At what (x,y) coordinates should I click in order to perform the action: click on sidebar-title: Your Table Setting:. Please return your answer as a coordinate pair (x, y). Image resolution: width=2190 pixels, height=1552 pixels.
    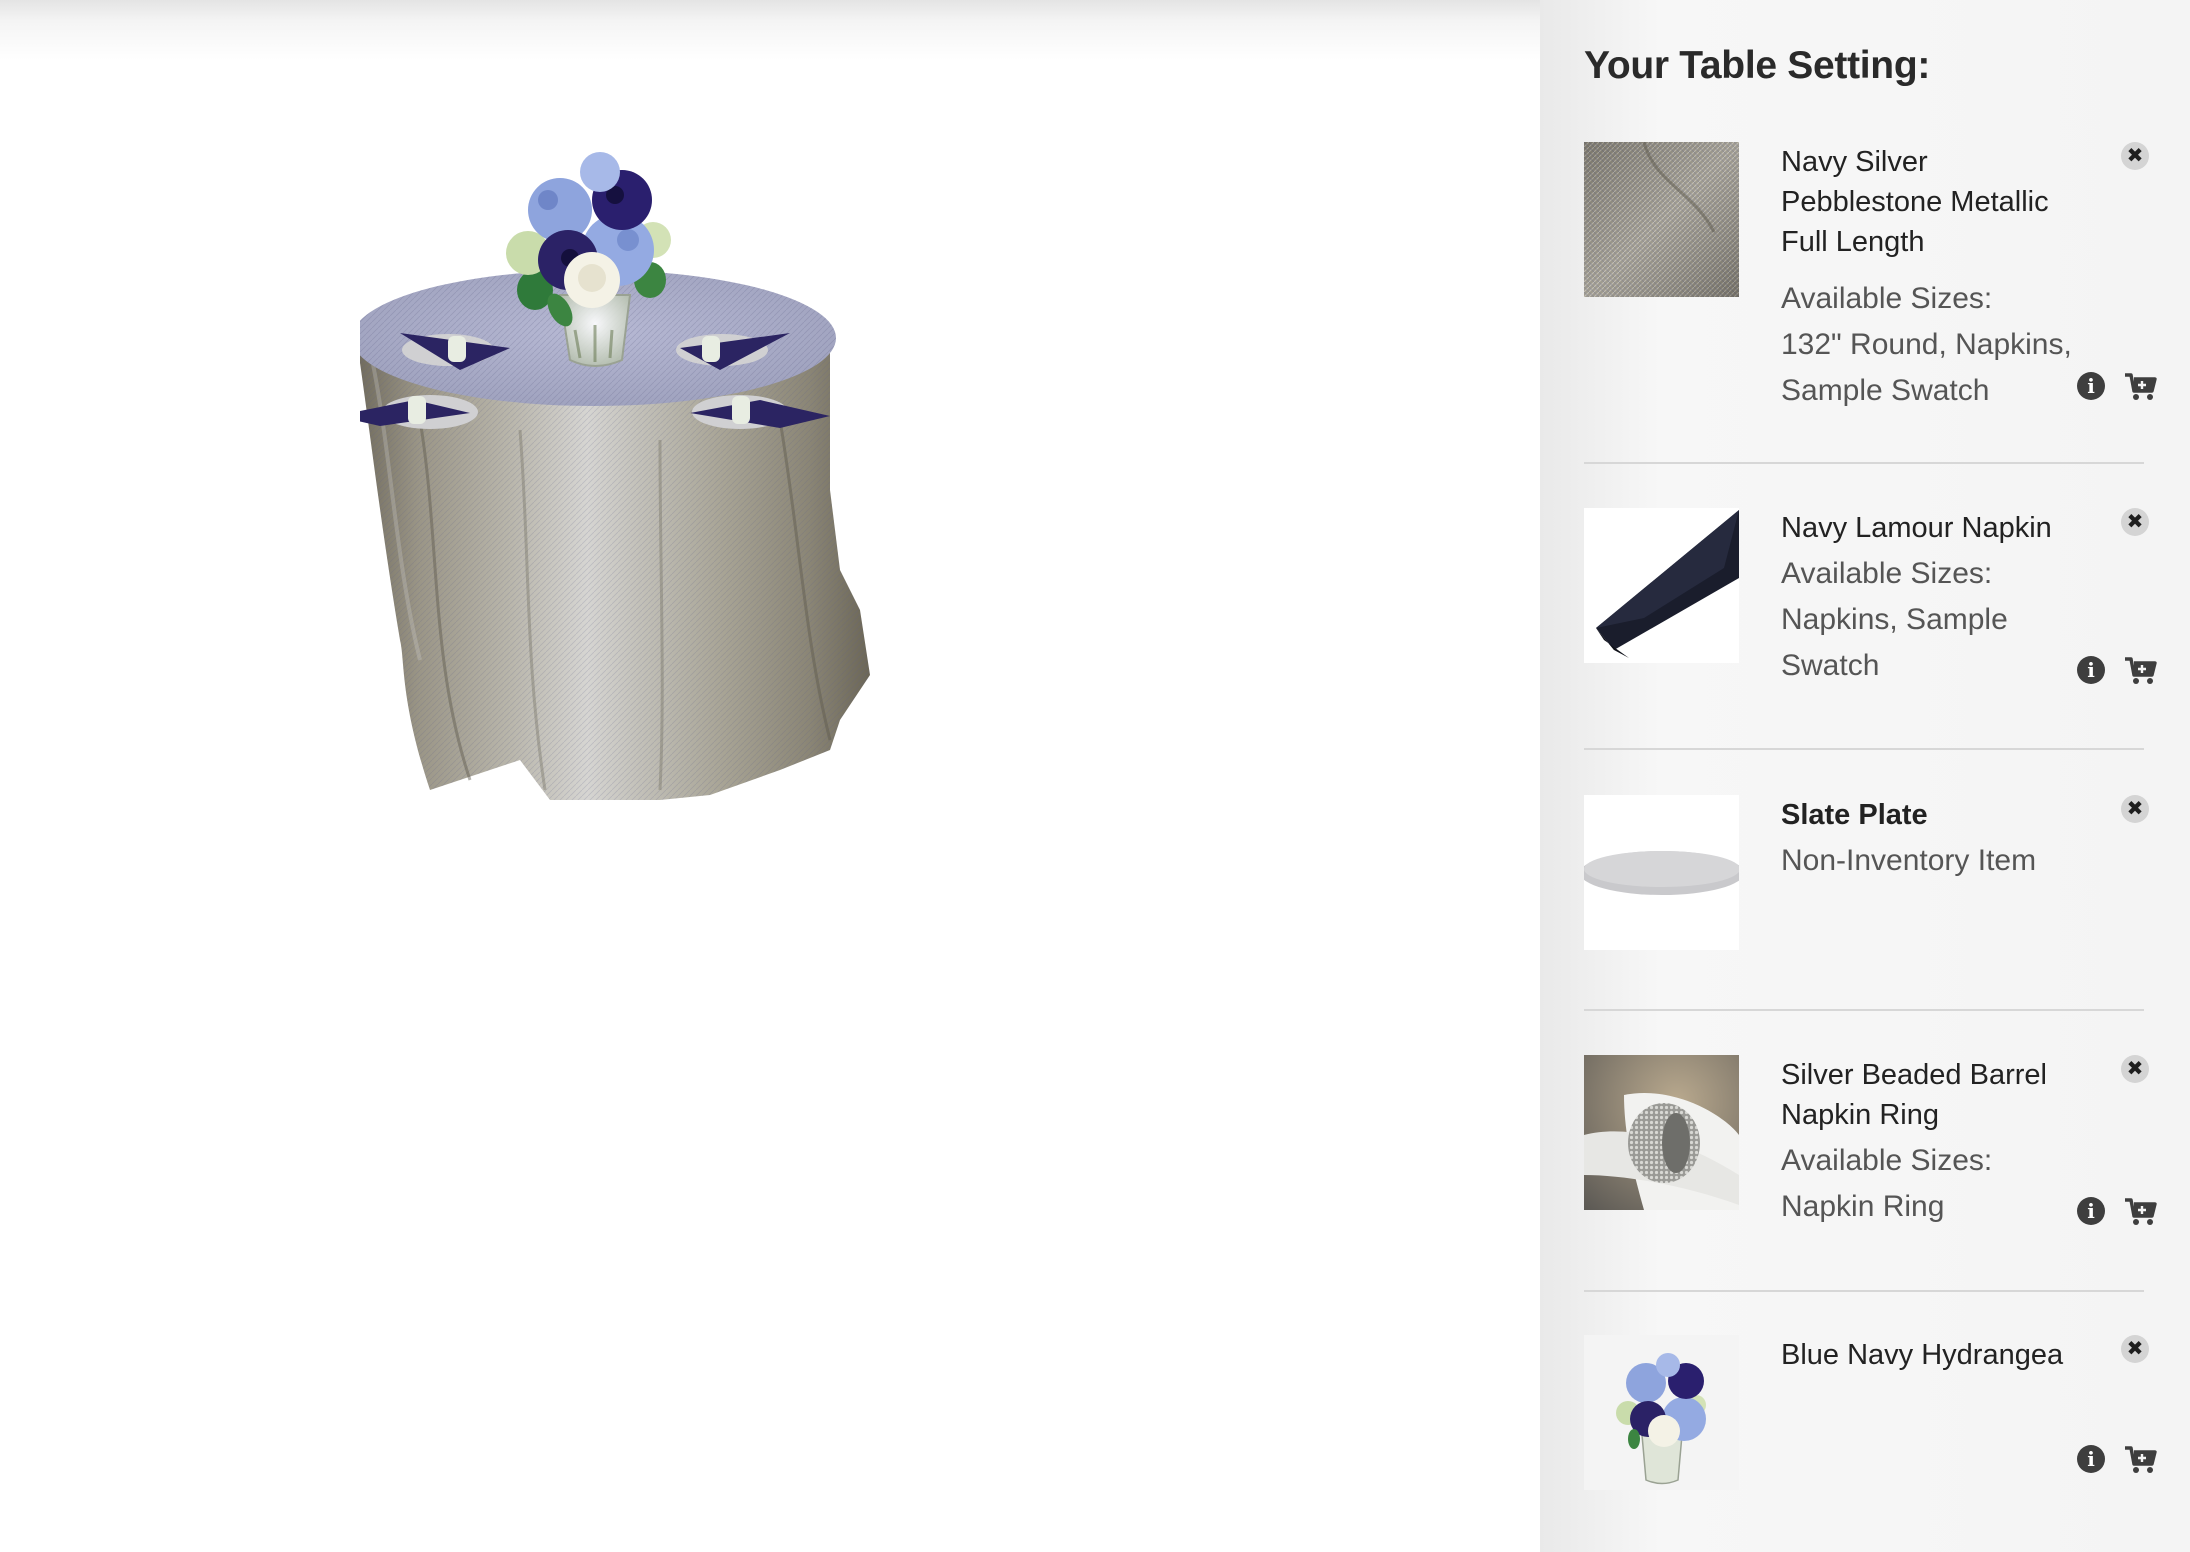
    Looking at the image, I should click on (1757, 65).